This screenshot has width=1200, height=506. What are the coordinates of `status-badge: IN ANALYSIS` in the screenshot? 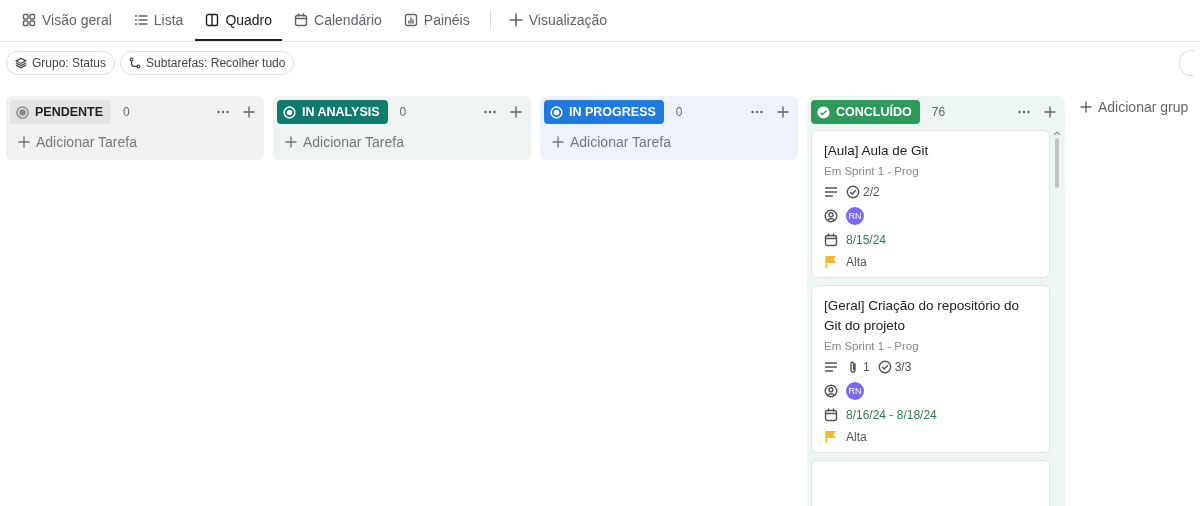 It's located at (332, 112).